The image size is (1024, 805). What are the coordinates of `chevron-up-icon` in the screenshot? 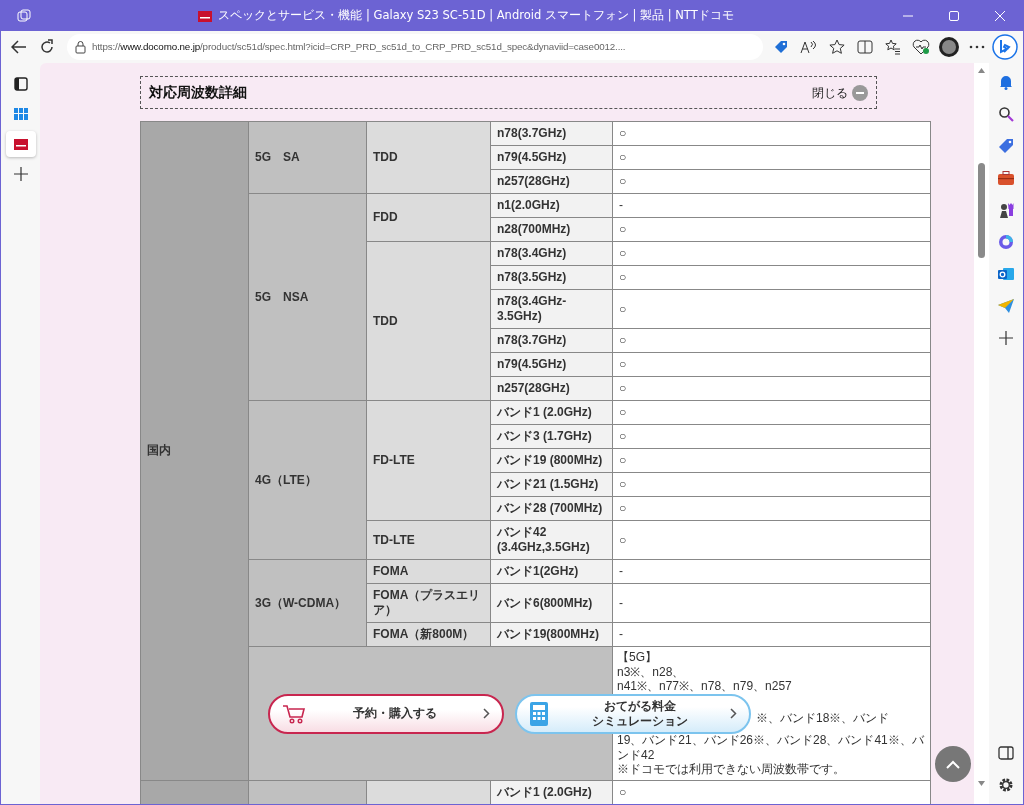 It's located at (953, 764).